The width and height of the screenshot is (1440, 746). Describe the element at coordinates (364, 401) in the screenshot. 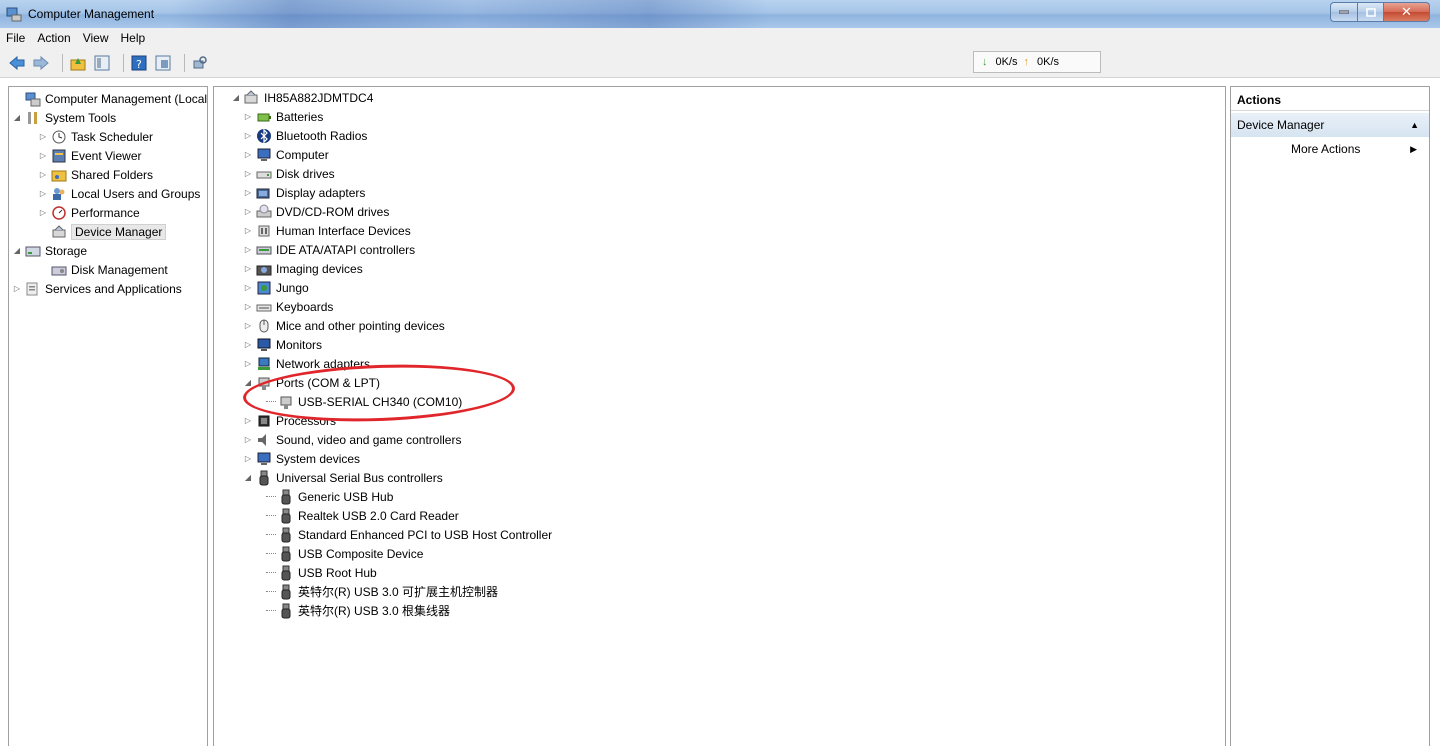

I see `device-item: USB-SERIAL CH340 (COM10)` at that location.